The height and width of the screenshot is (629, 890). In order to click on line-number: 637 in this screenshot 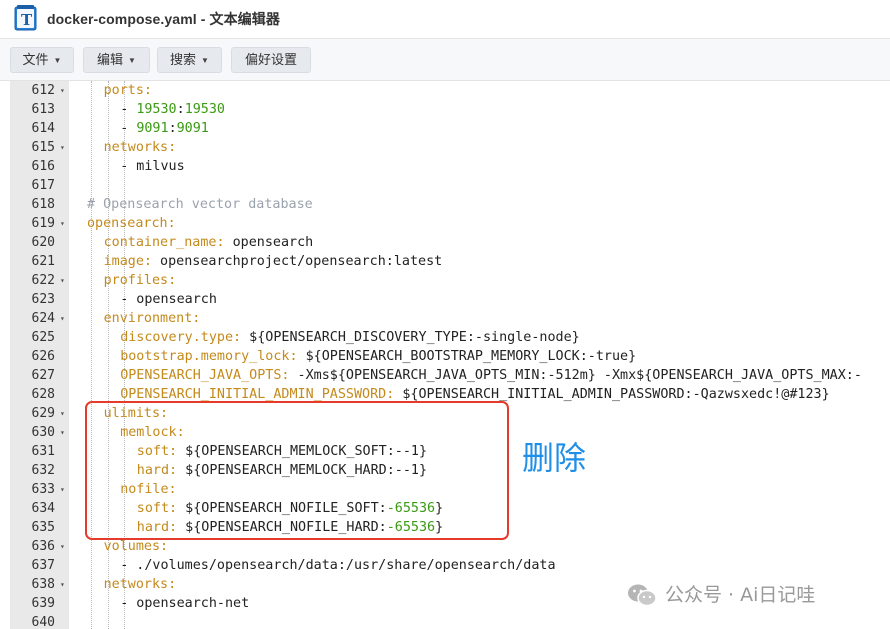, I will do `click(39, 565)`.